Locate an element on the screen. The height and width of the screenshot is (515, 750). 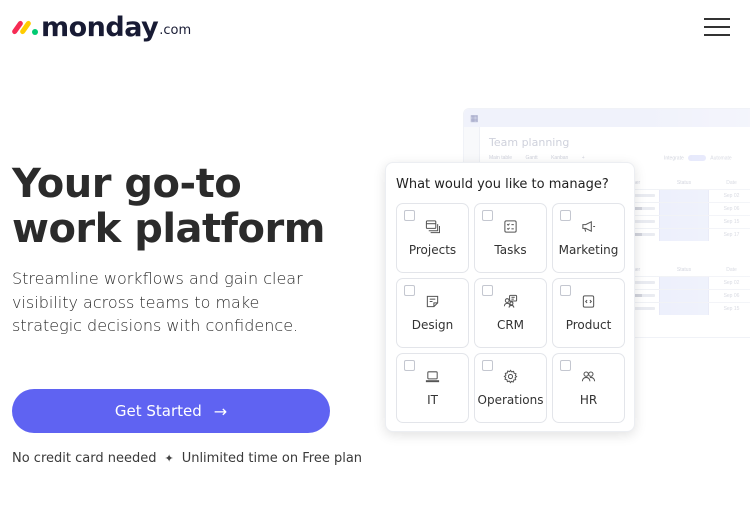
option-product: Product is located at coordinates (588, 313).